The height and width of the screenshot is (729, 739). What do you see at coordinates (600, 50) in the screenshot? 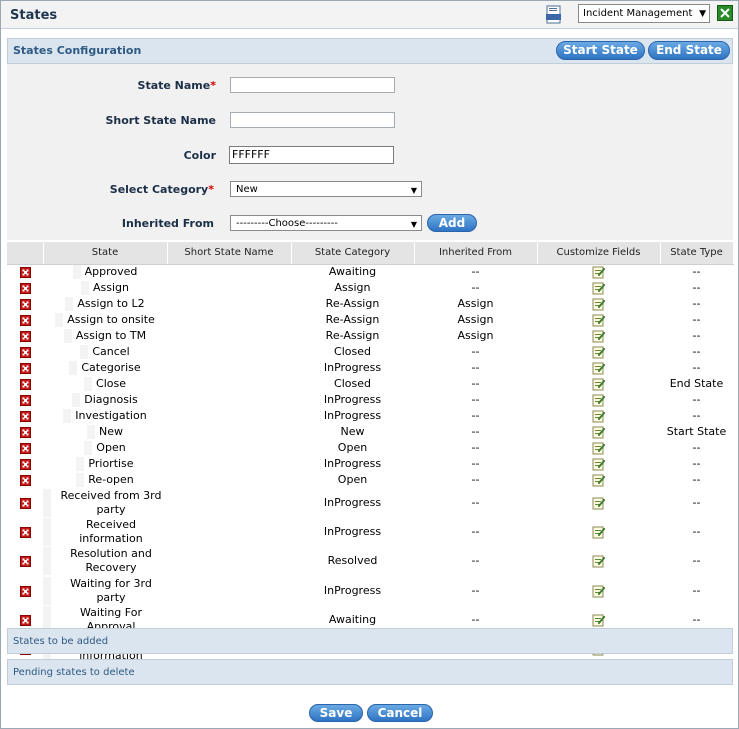
I see `start-state-button: Start State` at bounding box center [600, 50].